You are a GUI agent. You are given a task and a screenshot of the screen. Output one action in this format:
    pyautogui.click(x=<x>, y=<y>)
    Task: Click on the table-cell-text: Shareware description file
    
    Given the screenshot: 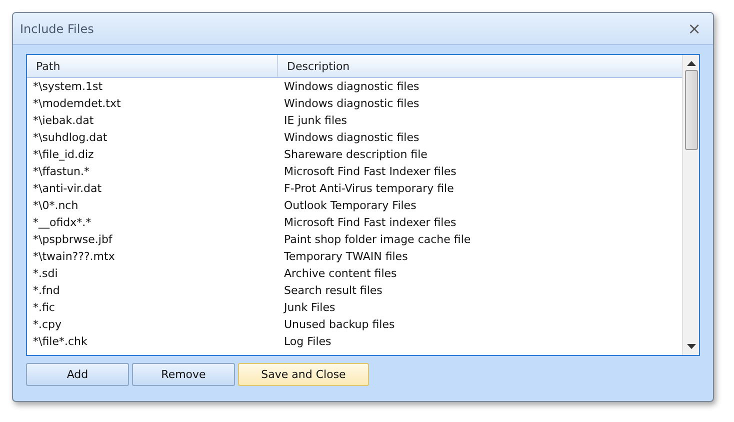 What is the action you would take?
    pyautogui.click(x=355, y=155)
    